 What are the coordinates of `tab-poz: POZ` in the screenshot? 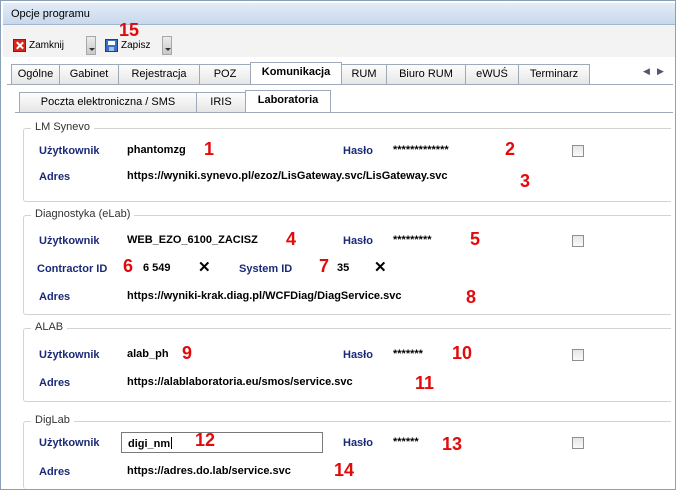 It's located at (225, 74).